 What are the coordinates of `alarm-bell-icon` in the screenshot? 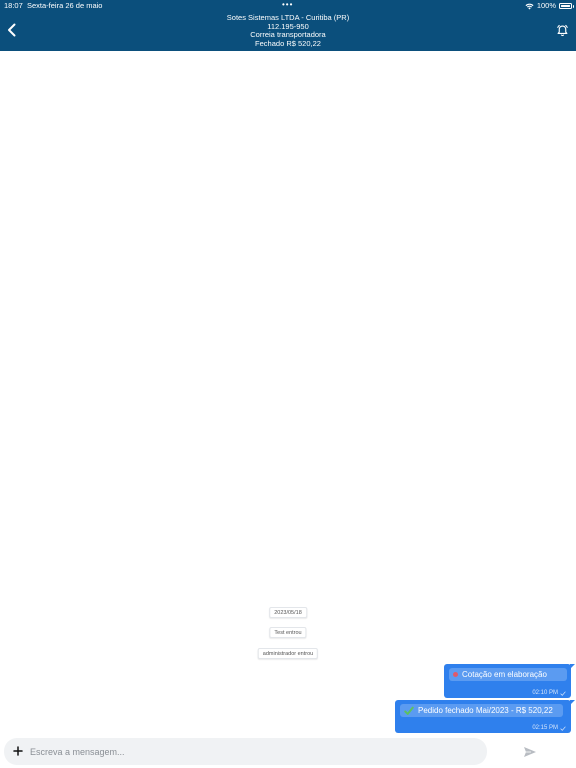 It's located at (562, 30).